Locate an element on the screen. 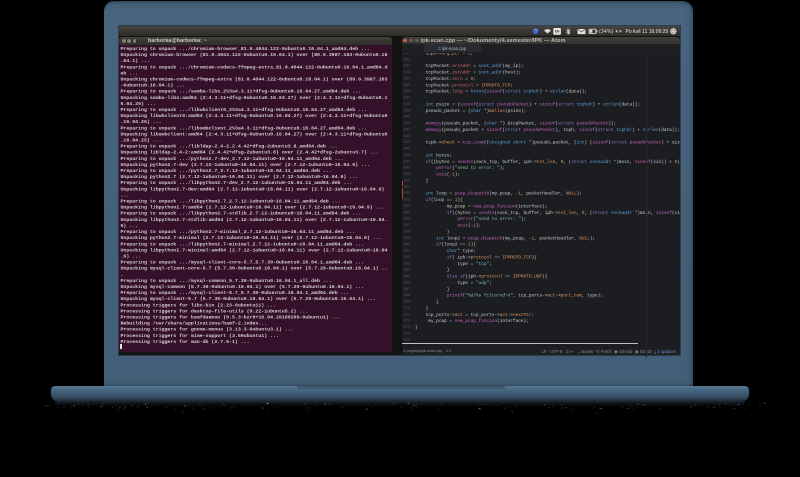 The height and width of the screenshot is (477, 800). svg-text: Po kvě 11 16:09:29 is located at coordinates (647, 32).